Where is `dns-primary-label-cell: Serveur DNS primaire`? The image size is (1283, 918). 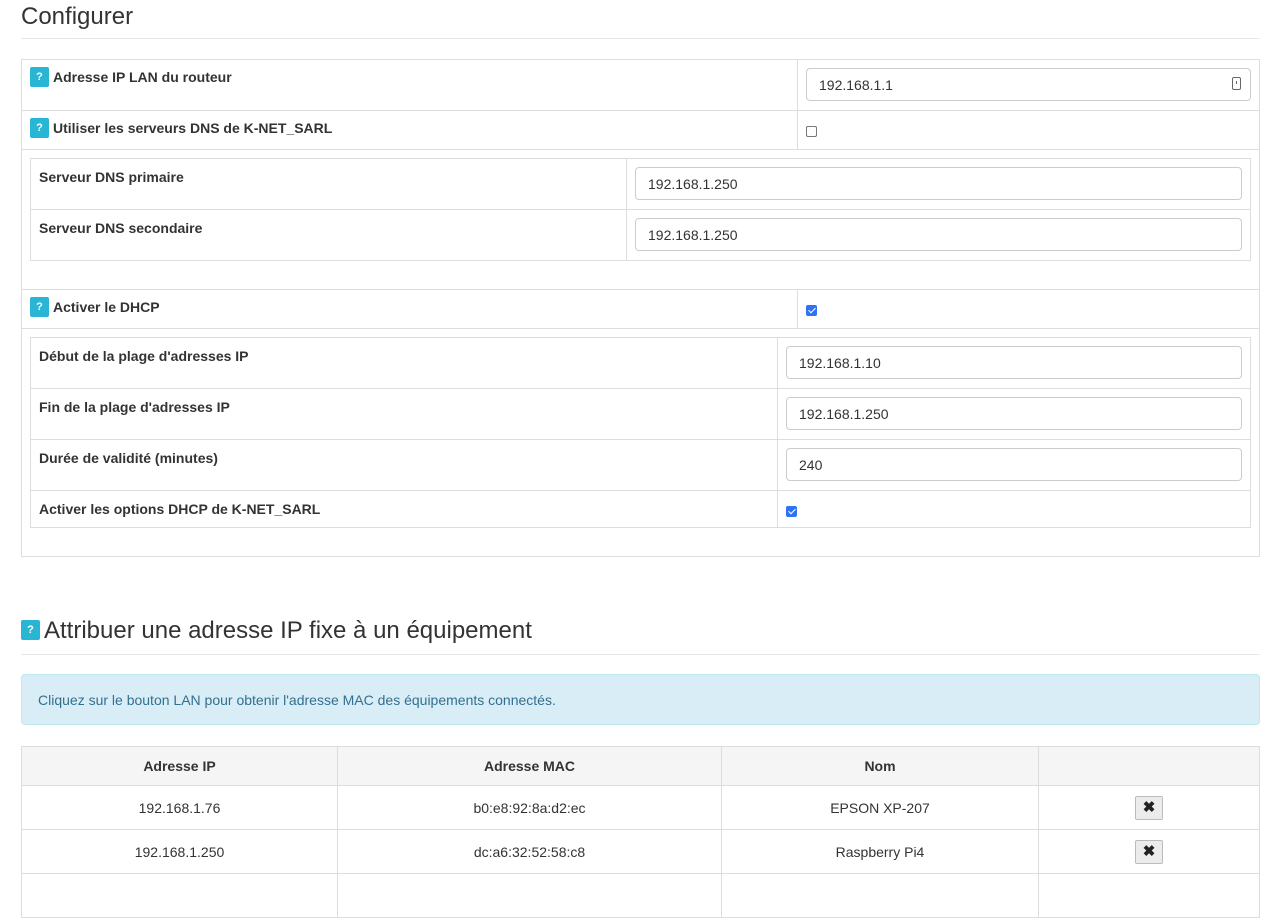
dns-primary-label-cell: Serveur DNS primaire is located at coordinates (328, 184).